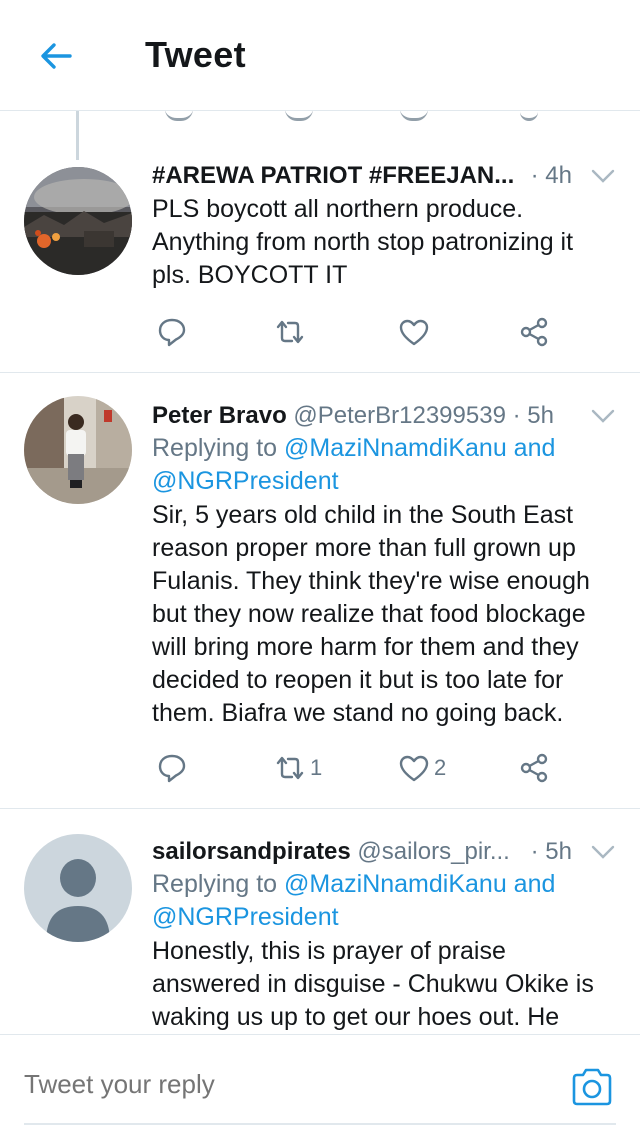 The image size is (640, 1134). I want to click on like-button, so click(416, 332).